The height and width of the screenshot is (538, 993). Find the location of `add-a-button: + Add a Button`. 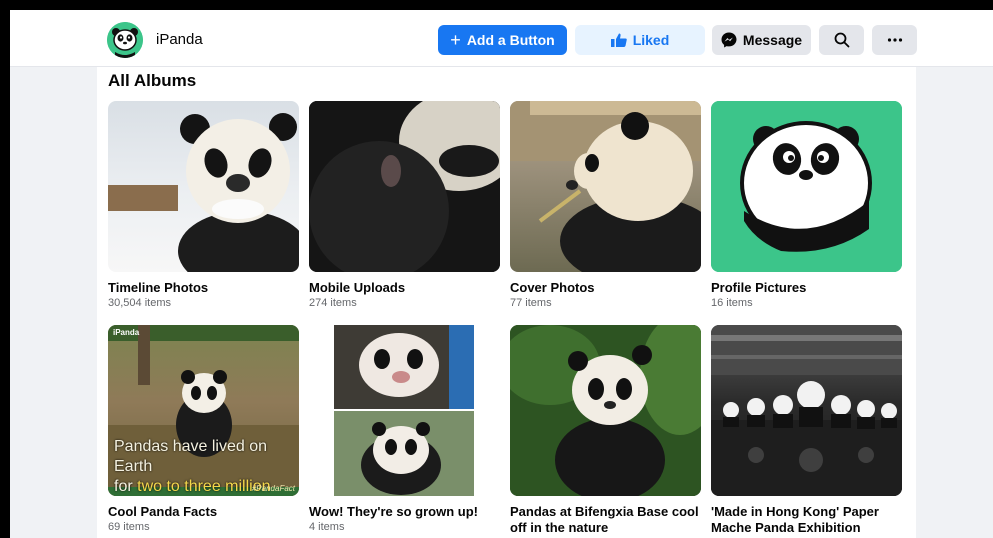

add-a-button: + Add a Button is located at coordinates (502, 40).